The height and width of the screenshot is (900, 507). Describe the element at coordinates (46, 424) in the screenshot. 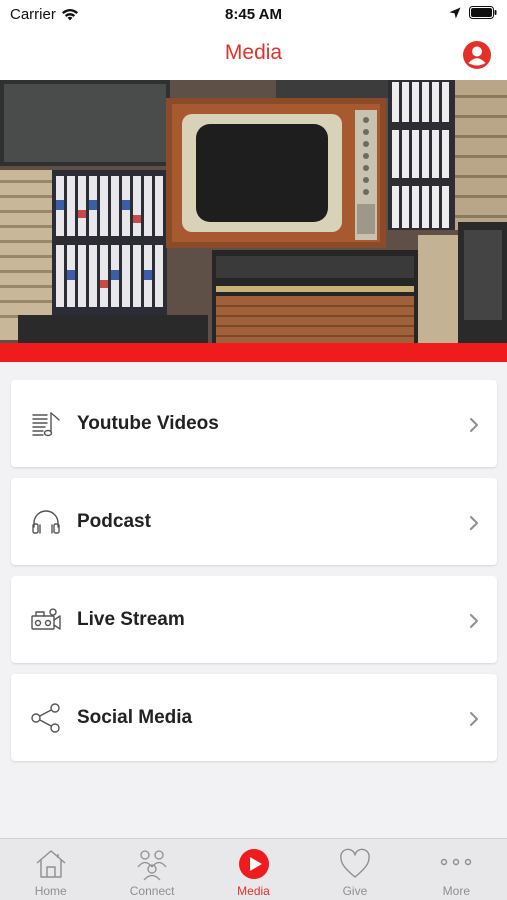

I see `playlist-music-icon` at that location.